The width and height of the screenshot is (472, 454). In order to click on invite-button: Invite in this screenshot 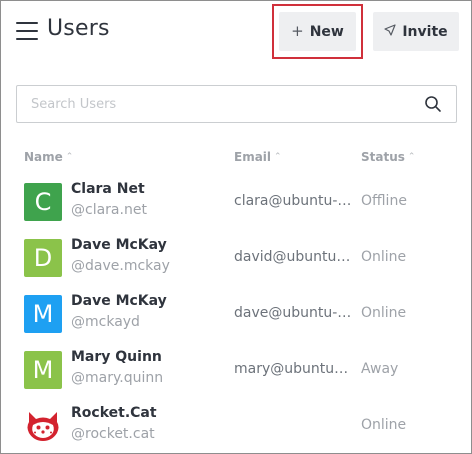, I will do `click(416, 31)`.